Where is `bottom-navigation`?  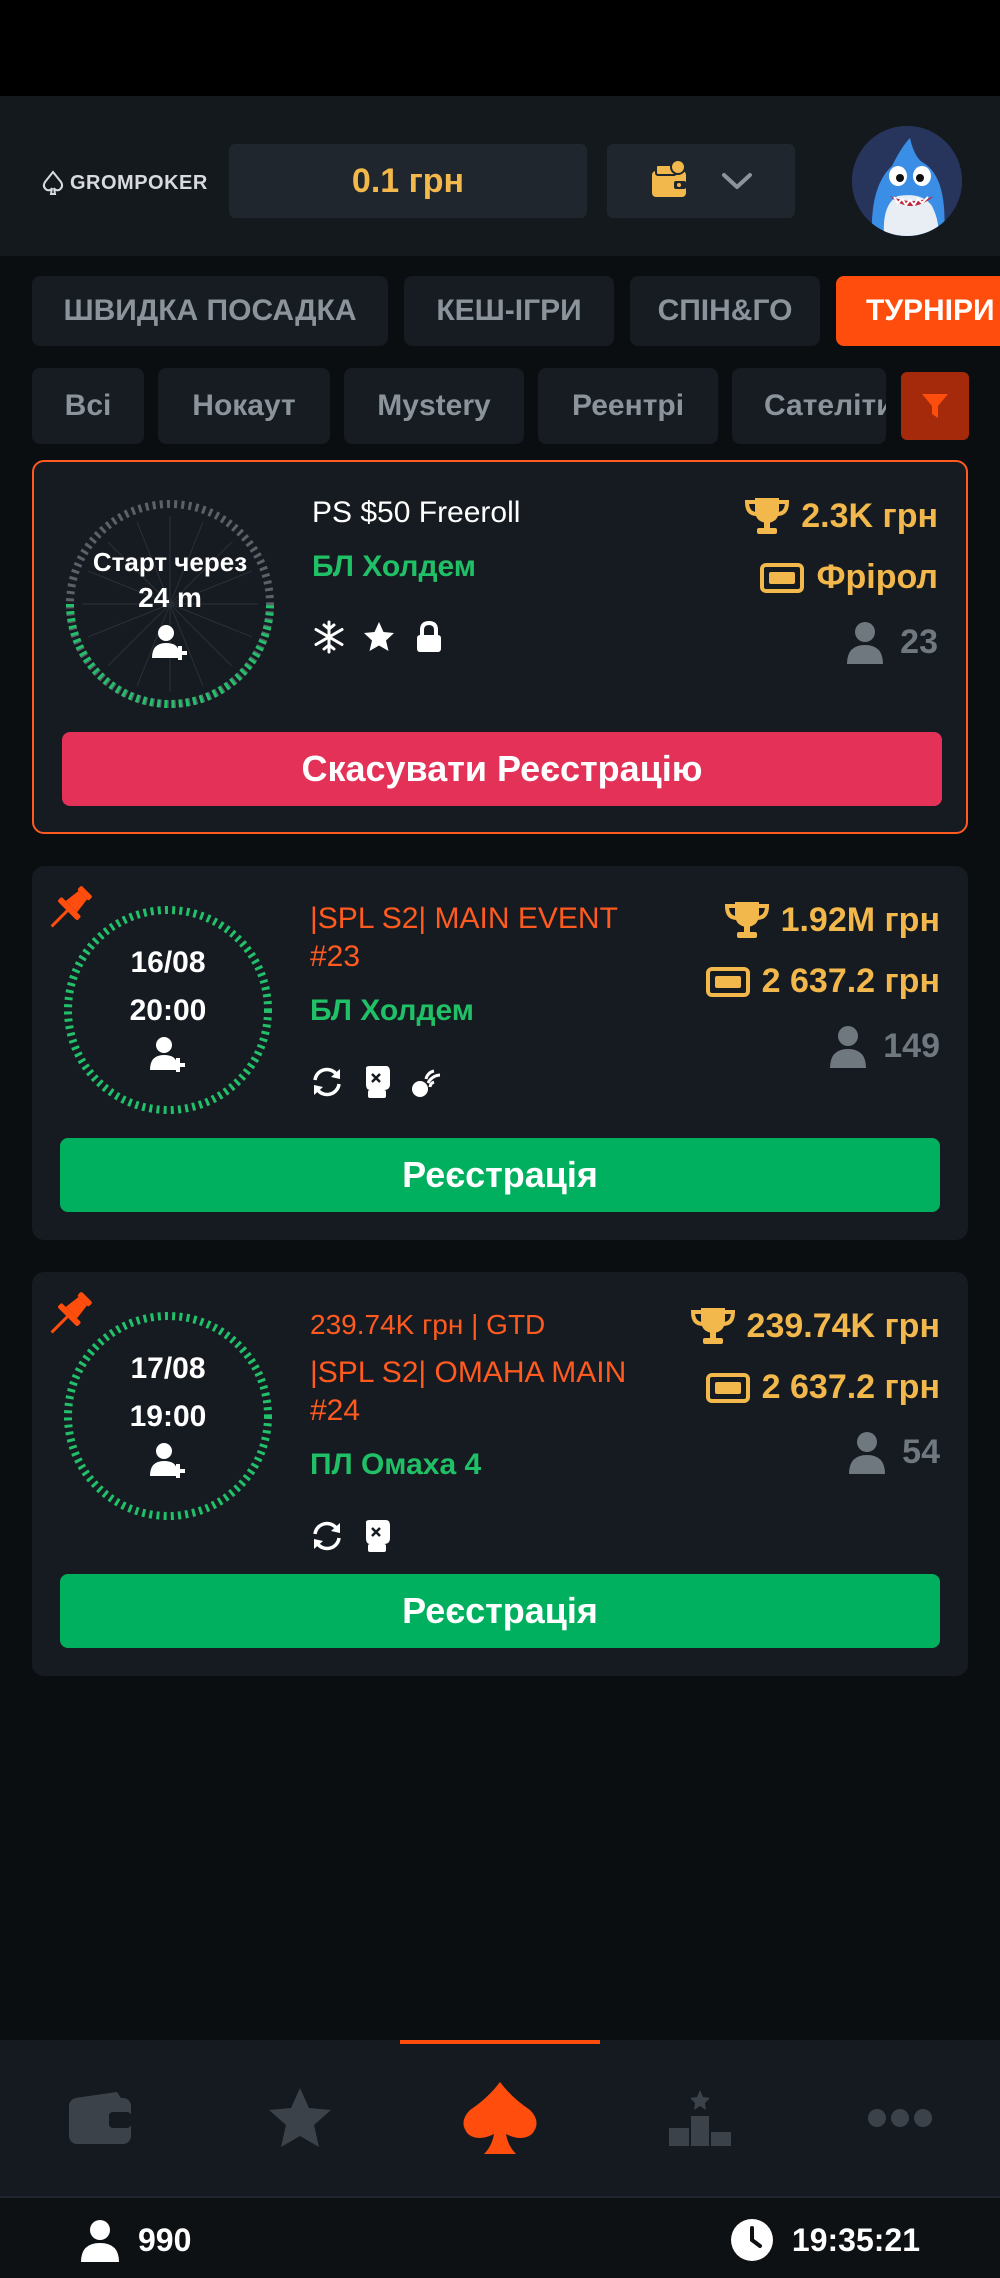
bottom-navigation is located at coordinates (500, 2118).